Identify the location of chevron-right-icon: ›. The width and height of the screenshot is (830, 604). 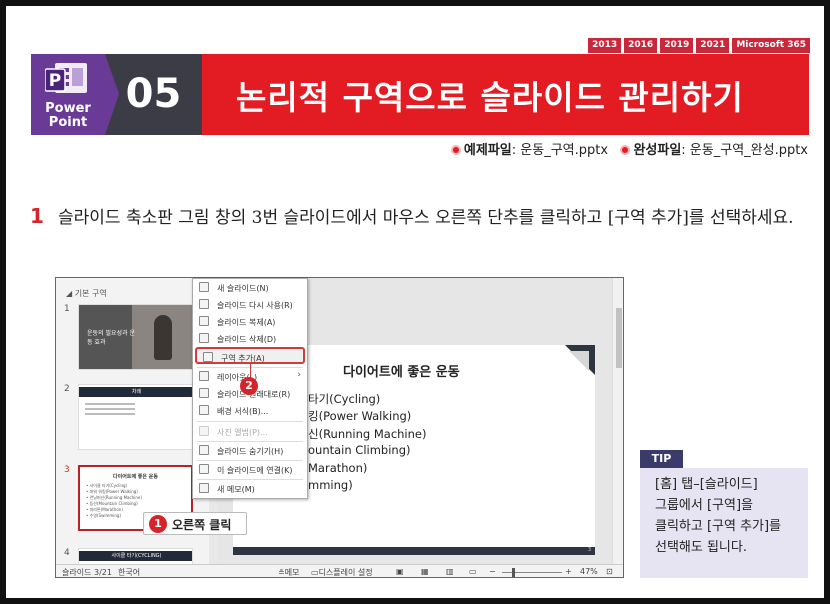
(299, 375).